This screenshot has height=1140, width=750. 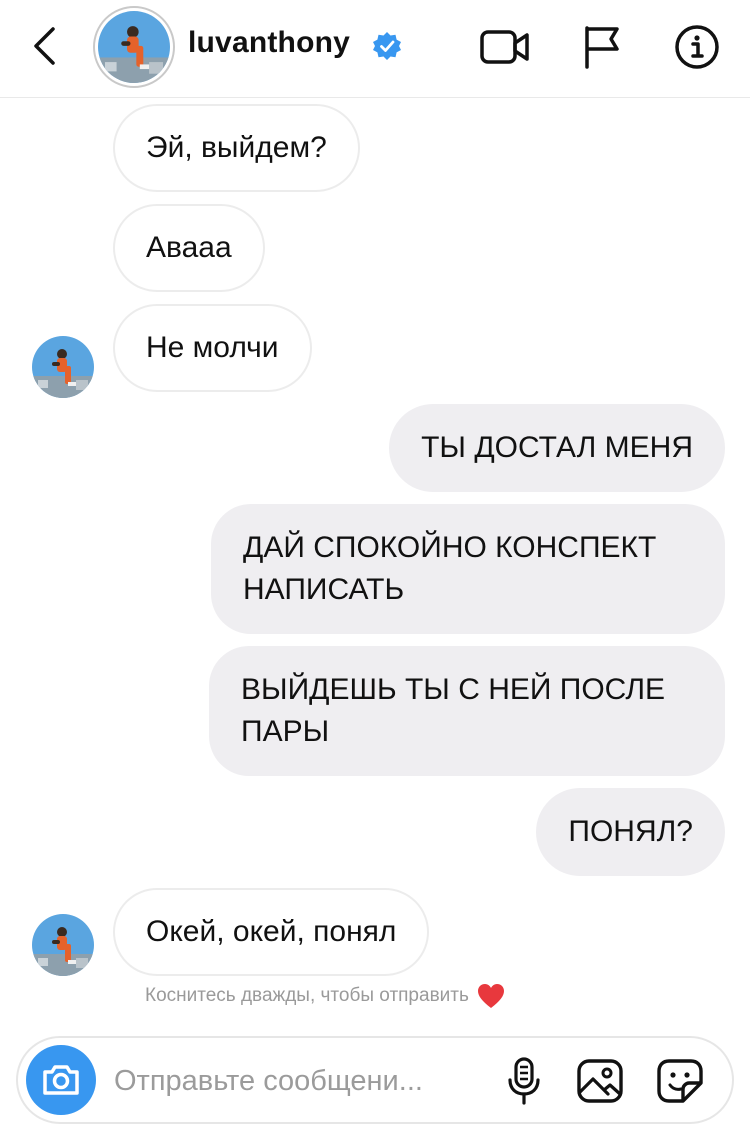 I want to click on report-button, so click(x=601, y=47).